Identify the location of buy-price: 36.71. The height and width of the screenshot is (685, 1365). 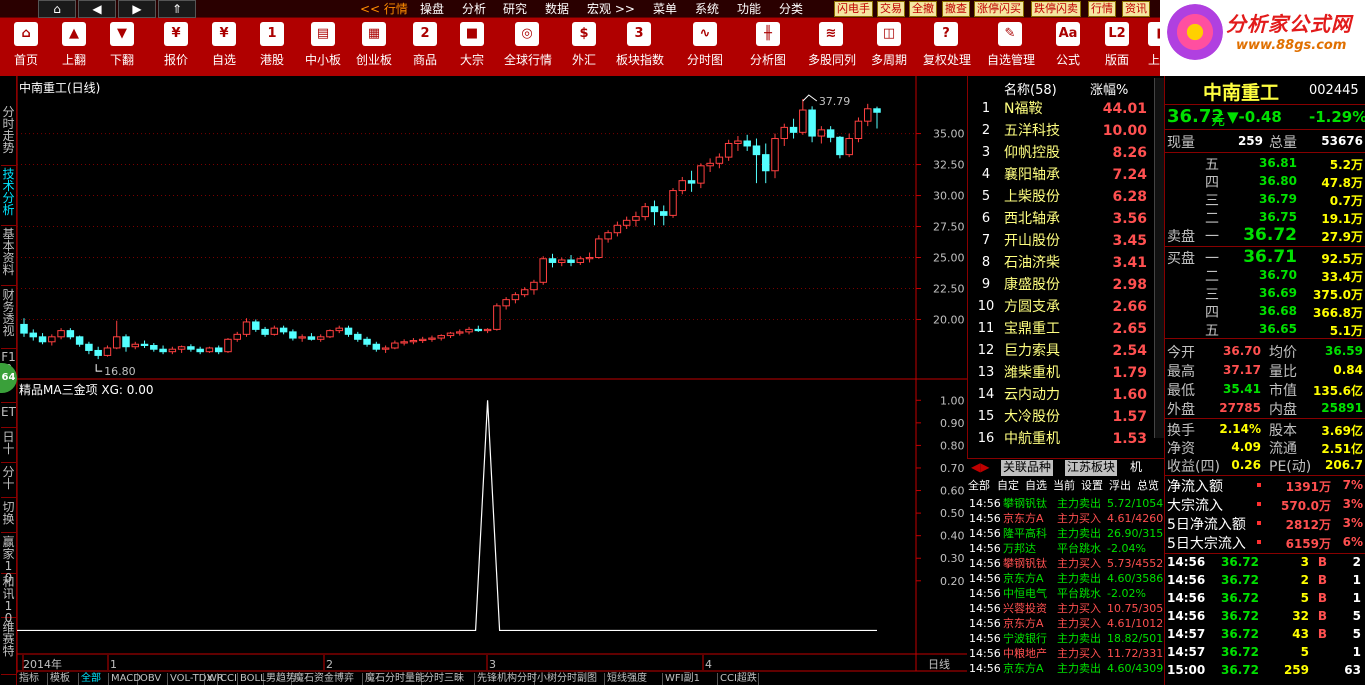
(1261, 257).